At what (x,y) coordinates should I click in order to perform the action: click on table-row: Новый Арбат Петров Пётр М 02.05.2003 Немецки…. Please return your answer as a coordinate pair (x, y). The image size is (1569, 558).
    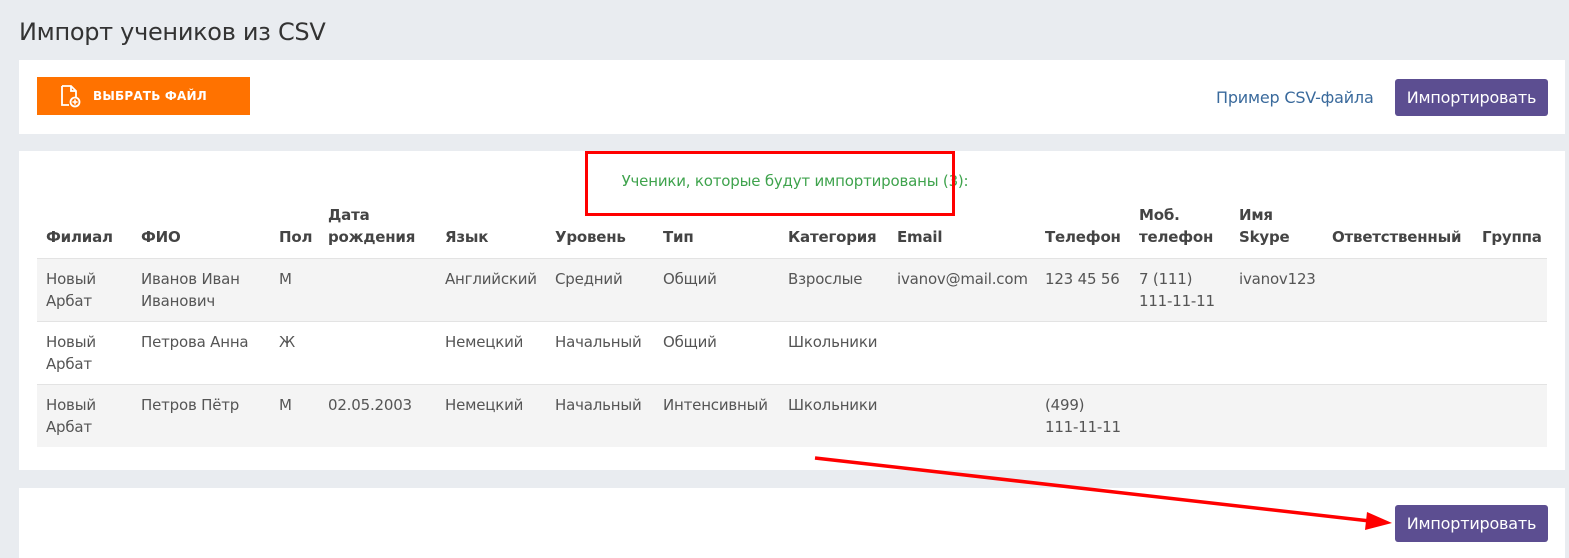
    Looking at the image, I should click on (792, 416).